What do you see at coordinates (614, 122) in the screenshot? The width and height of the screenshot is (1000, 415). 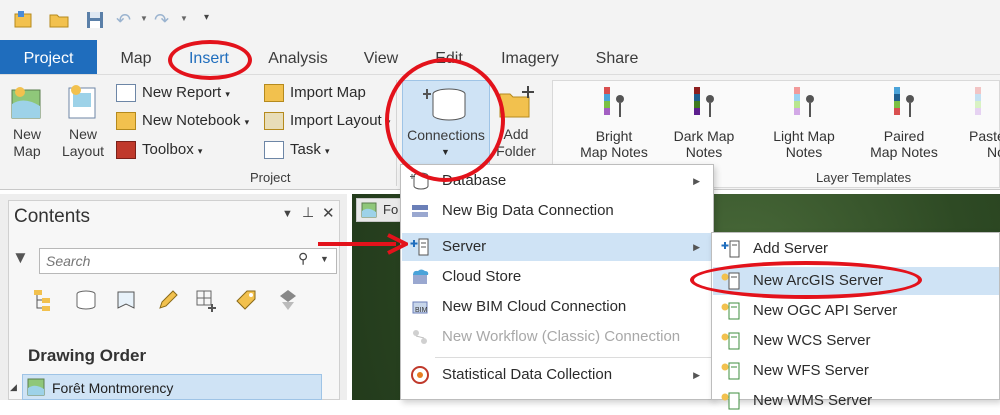 I see `template-bright-map-notes: Bright Map Notes` at bounding box center [614, 122].